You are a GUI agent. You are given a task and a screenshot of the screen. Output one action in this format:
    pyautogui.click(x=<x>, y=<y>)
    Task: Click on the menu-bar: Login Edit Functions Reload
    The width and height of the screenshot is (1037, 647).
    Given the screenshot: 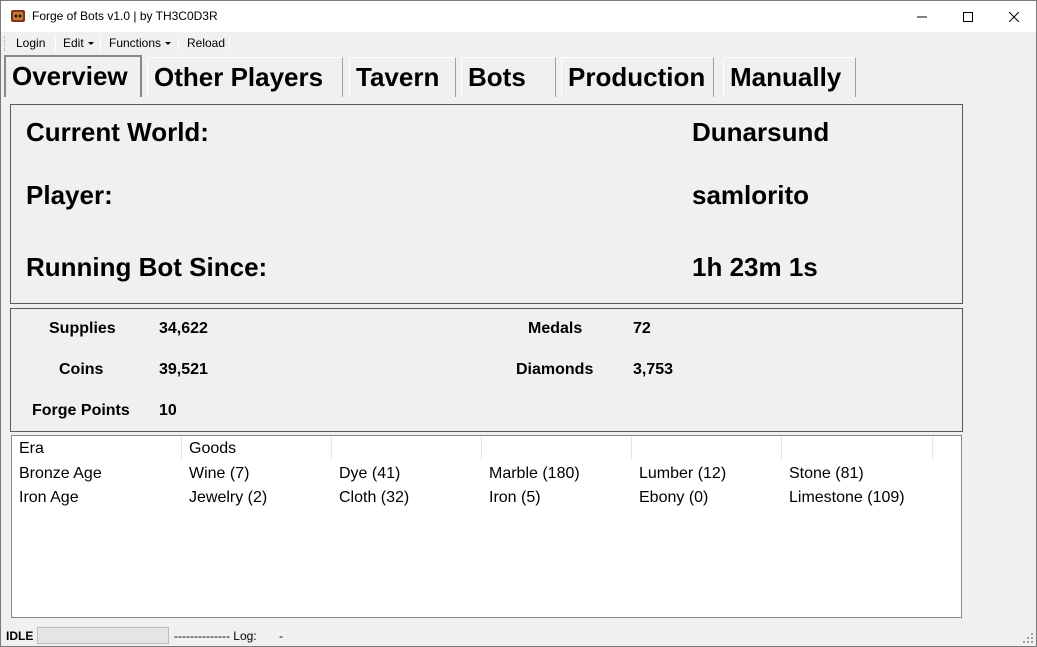 What is the action you would take?
    pyautogui.click(x=518, y=43)
    